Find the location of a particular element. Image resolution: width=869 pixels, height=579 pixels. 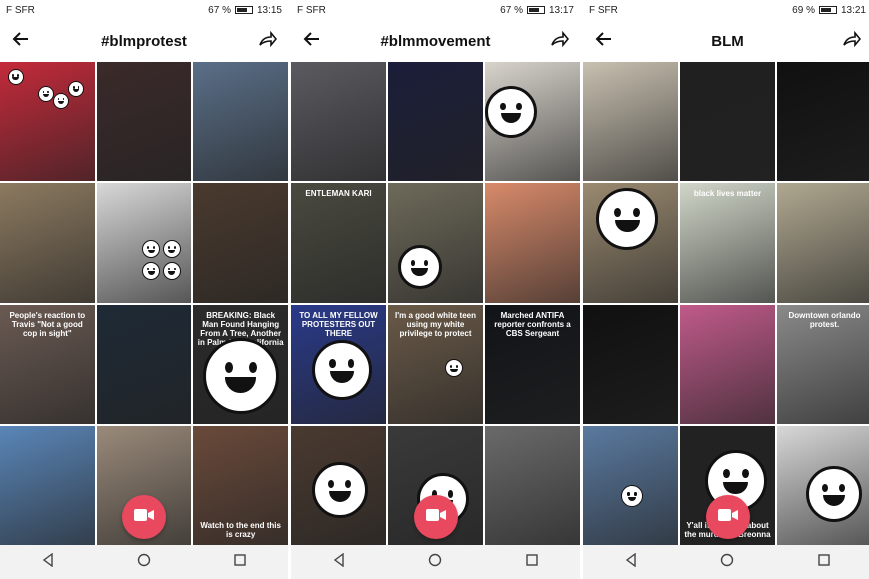

page-header: #blmmovement is located at coordinates (435, 41).